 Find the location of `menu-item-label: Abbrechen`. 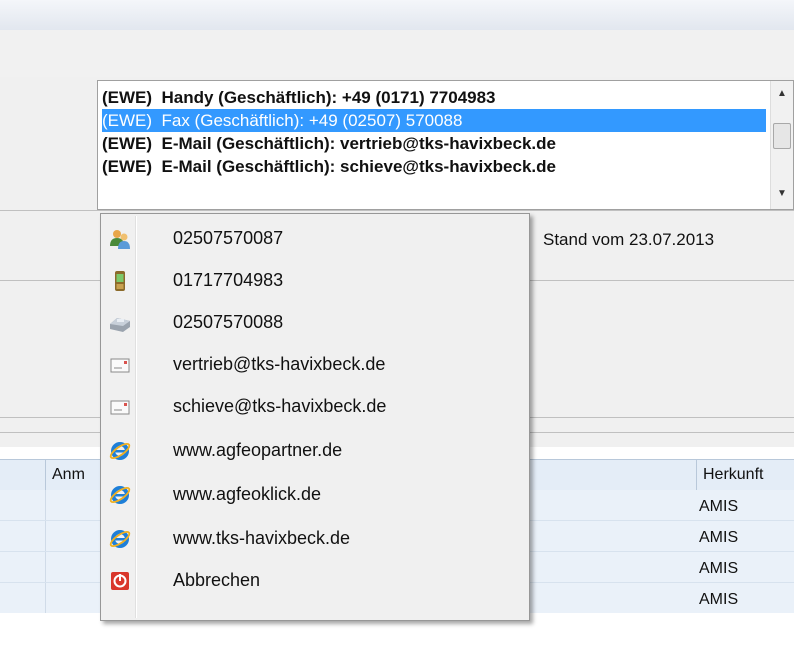

menu-item-label: Abbrechen is located at coordinates (217, 580).